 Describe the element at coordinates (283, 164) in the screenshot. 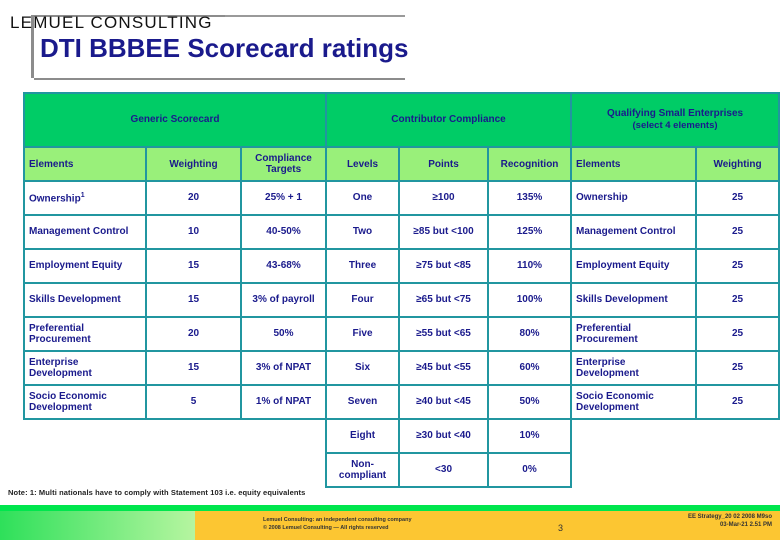

I see `column-header-compliance-targets: Compliance Targets` at that location.